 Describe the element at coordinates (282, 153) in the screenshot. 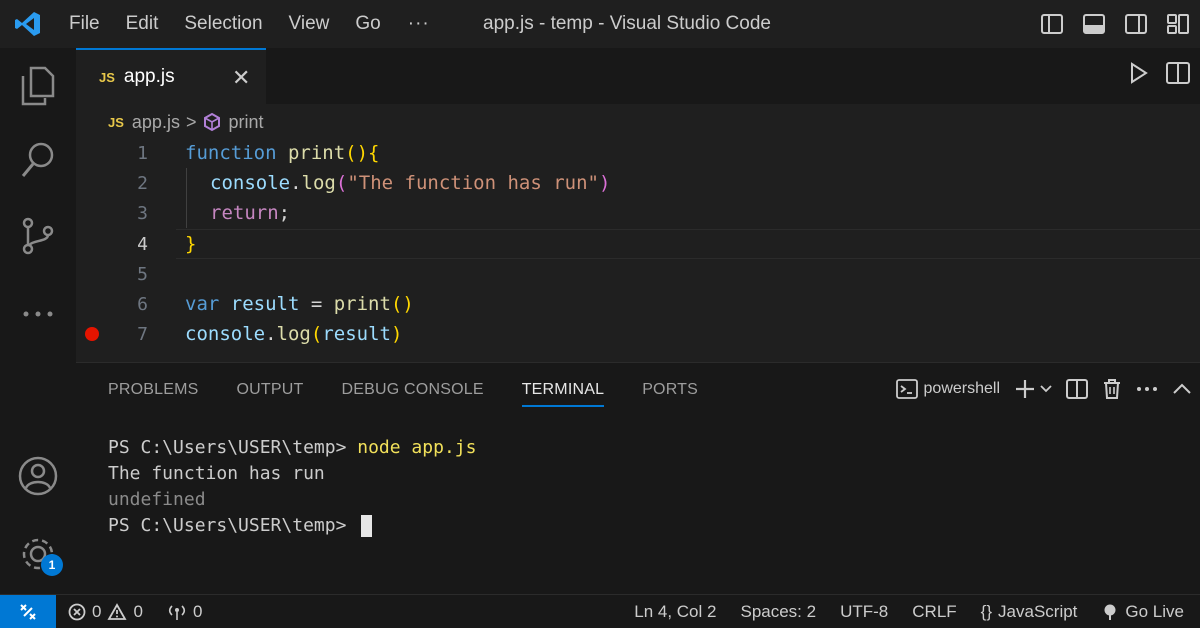

I see `code-text: function print(){` at that location.